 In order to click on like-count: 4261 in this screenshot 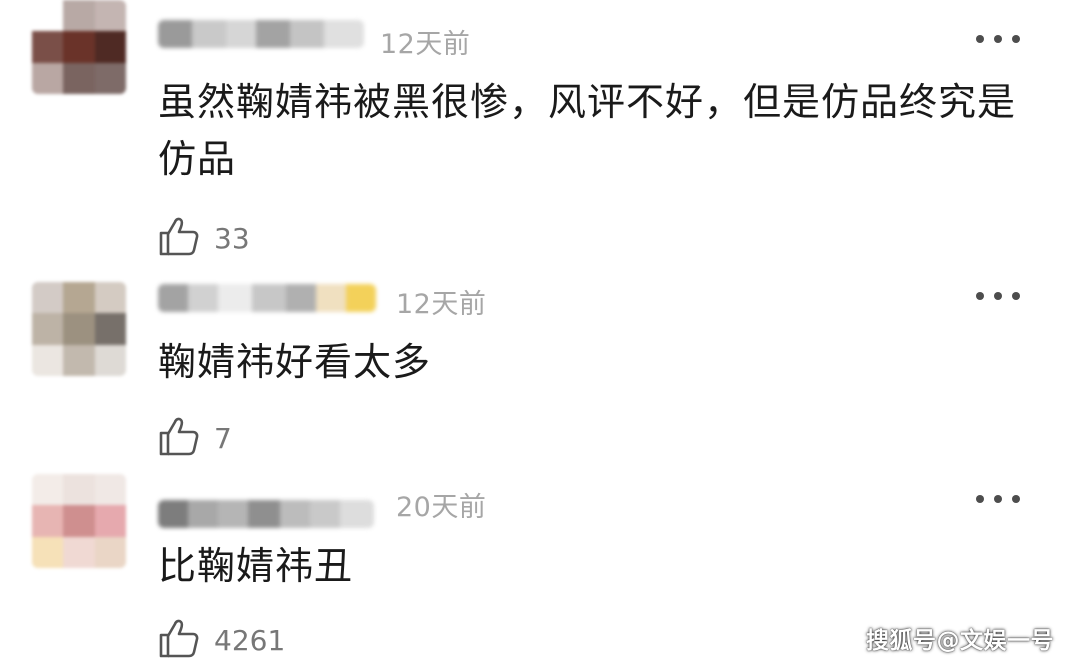, I will do `click(250, 640)`.